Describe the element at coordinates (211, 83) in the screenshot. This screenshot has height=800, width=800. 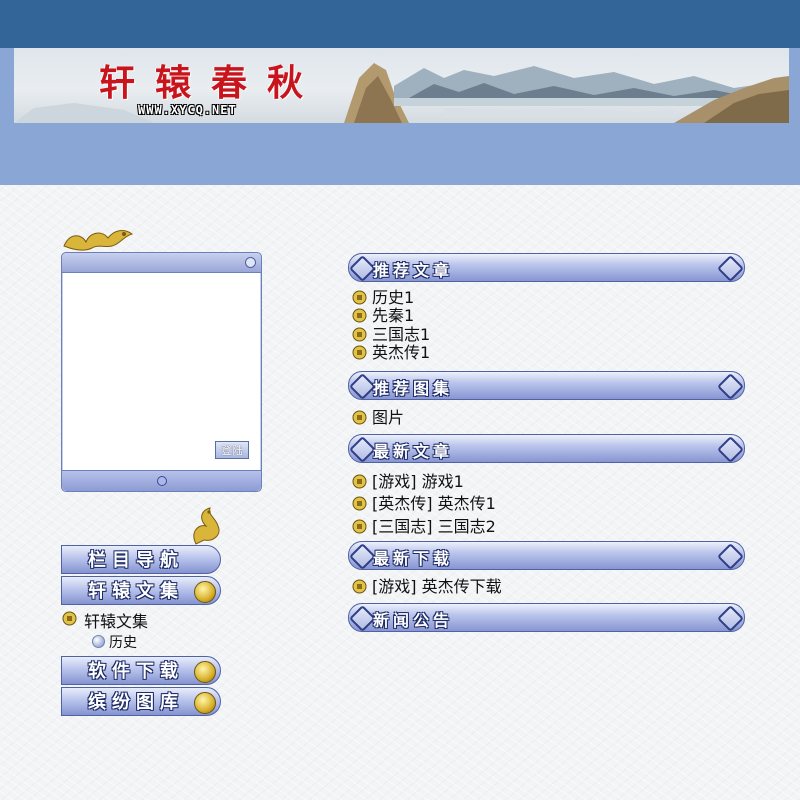
I see `site-title: 轩辕春秋` at that location.